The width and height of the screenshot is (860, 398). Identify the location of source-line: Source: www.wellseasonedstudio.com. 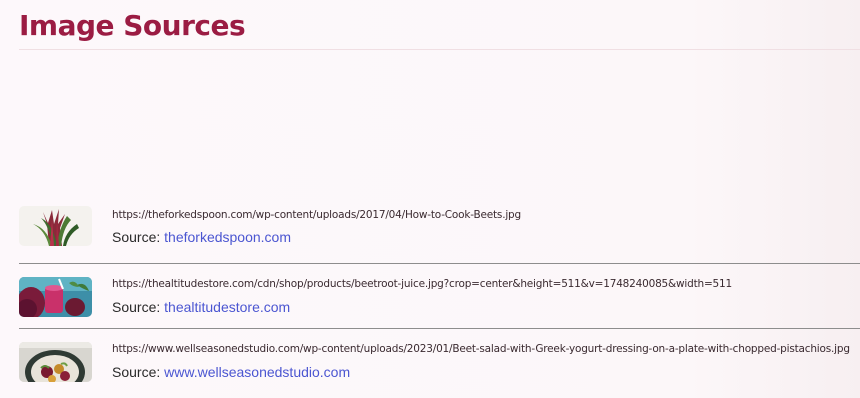
(231, 372).